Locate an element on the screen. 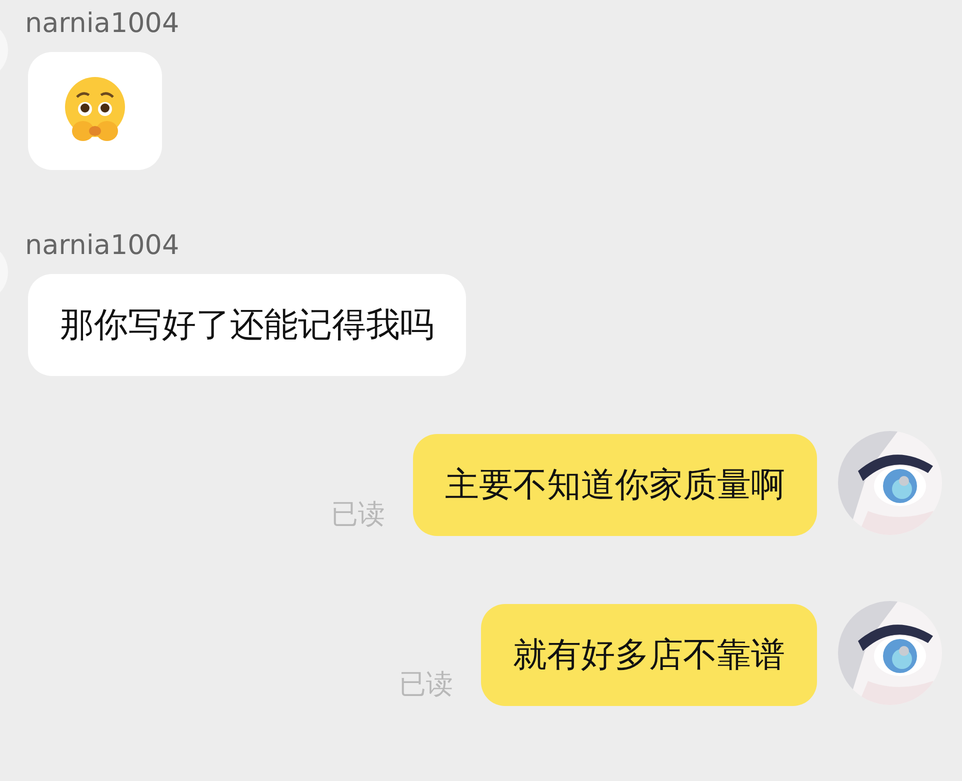  message-bubble: 主要不知道你家质量啊 is located at coordinates (615, 485).